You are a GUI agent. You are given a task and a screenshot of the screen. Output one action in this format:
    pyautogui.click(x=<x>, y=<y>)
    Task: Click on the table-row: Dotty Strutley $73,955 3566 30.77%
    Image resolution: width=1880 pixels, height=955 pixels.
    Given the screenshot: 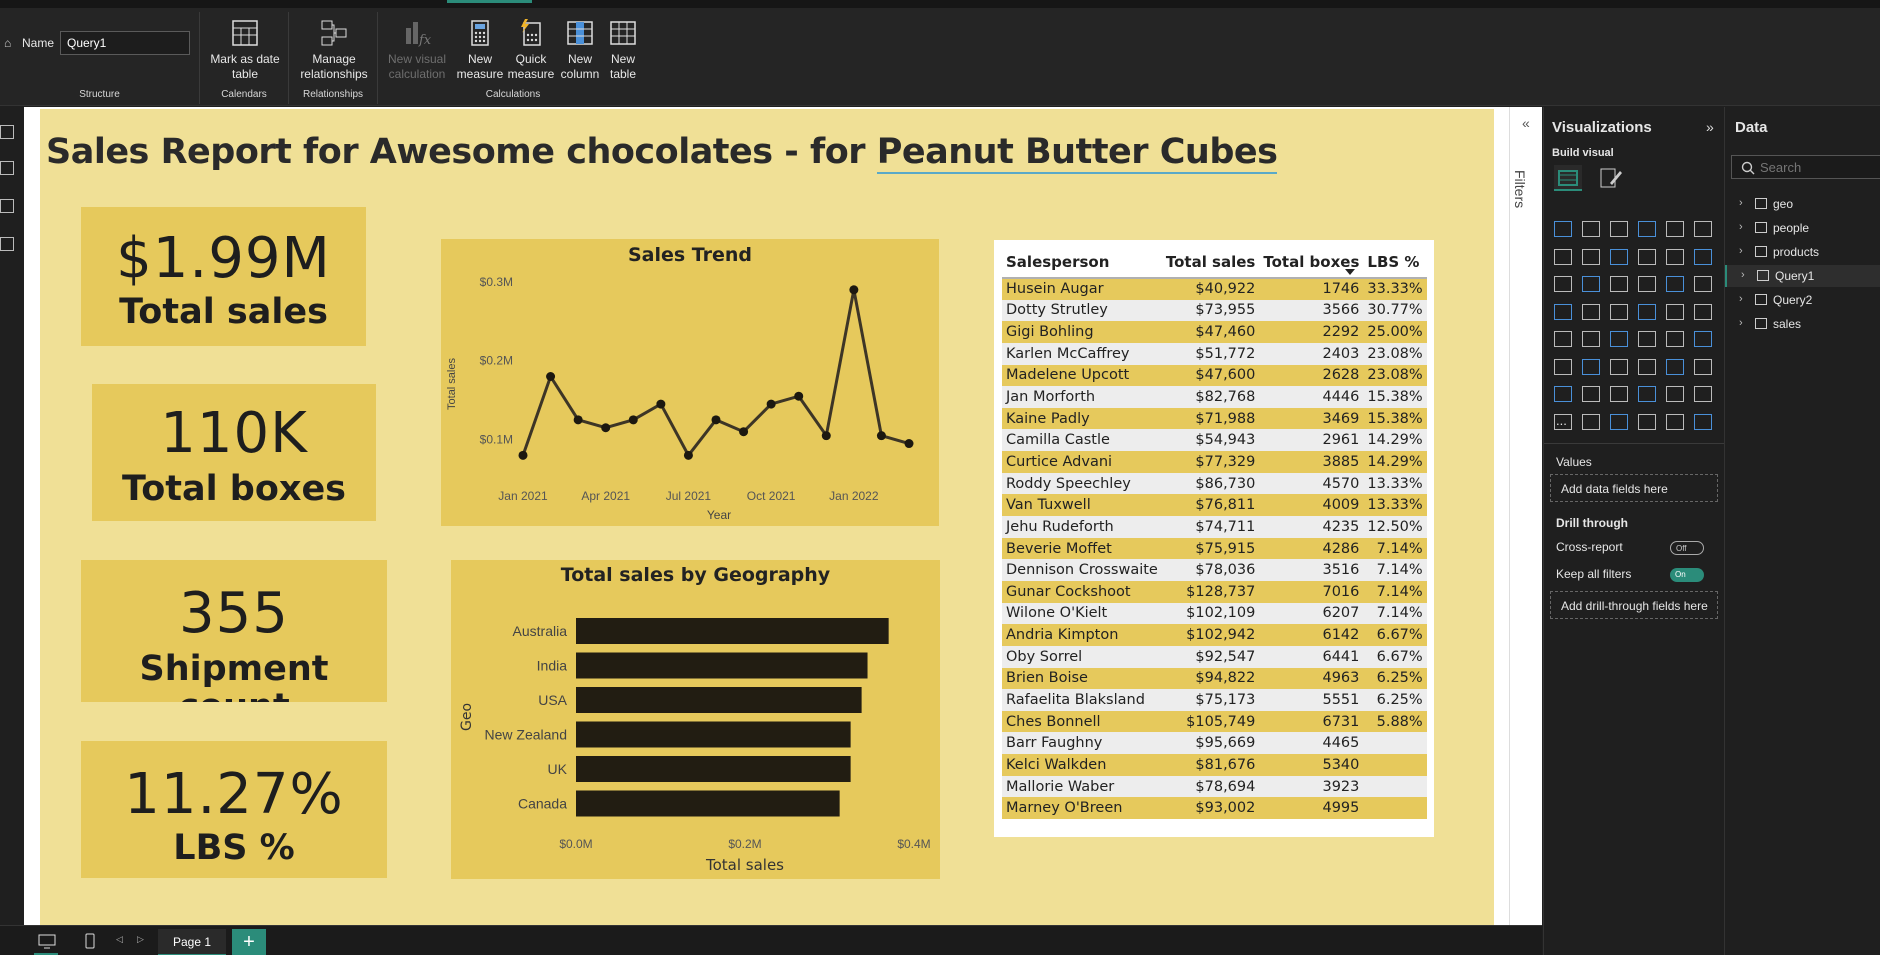 What is the action you would take?
    pyautogui.click(x=1214, y=310)
    